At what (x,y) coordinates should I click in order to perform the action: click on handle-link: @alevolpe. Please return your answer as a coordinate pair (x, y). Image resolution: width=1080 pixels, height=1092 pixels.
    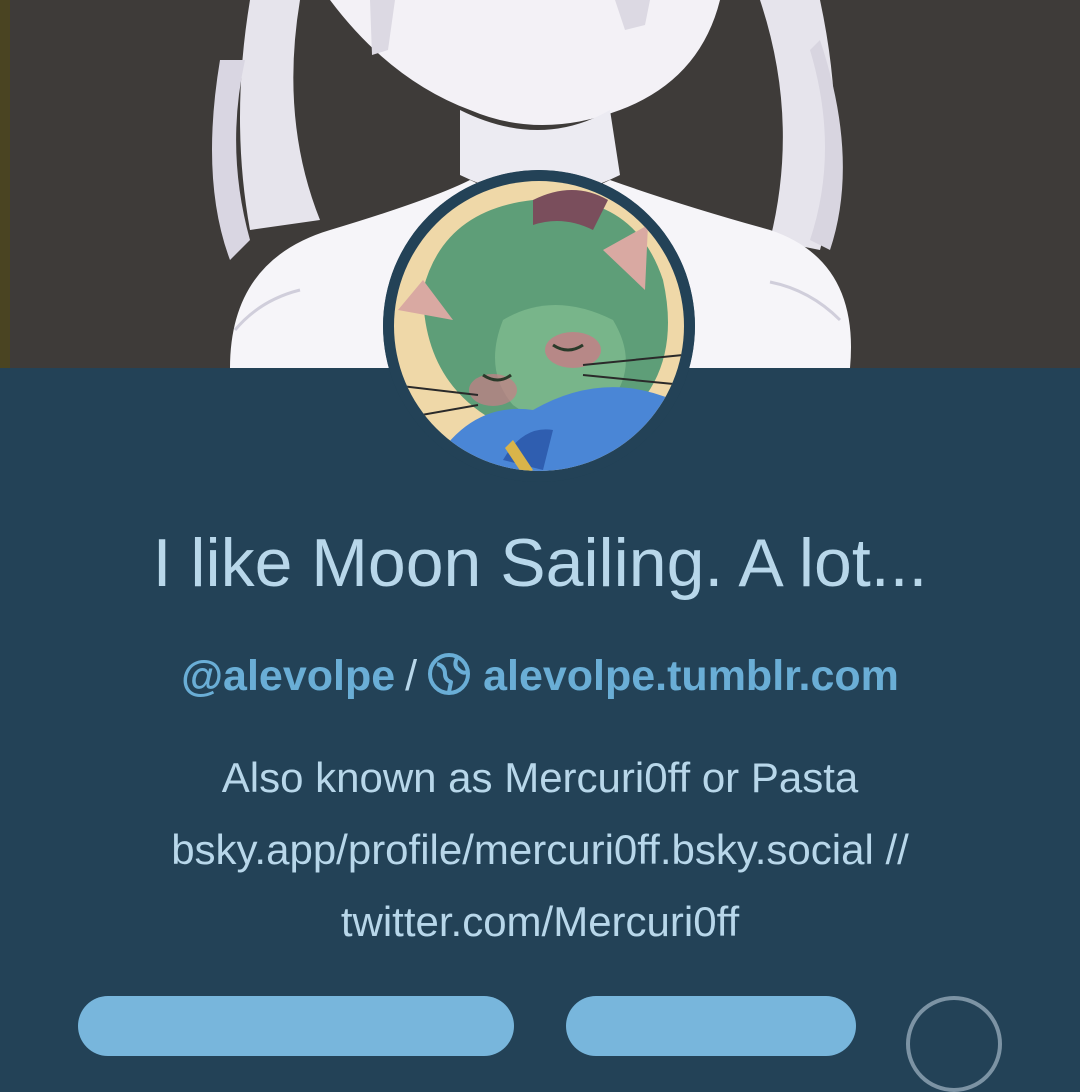
    Looking at the image, I should click on (288, 676).